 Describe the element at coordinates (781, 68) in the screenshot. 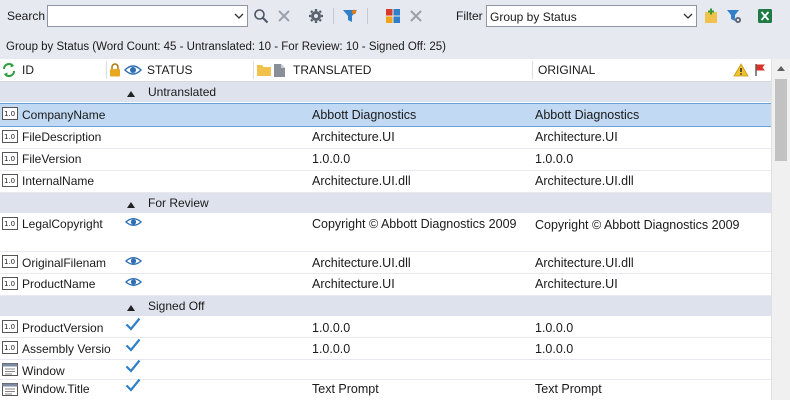

I see `scroll-up-arrow-icon` at that location.